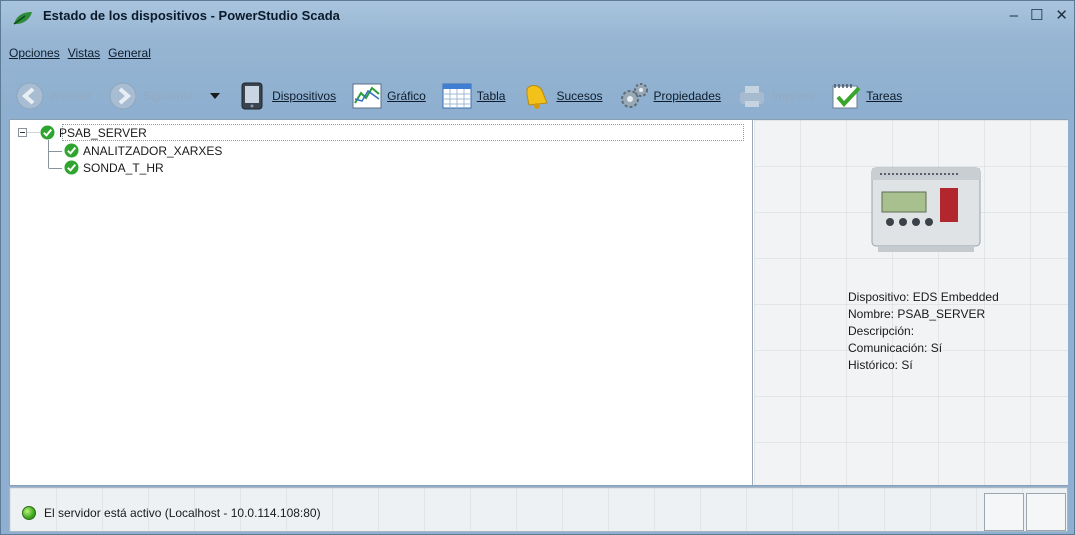  I want to click on forward-label: Siguiente, so click(168, 96).